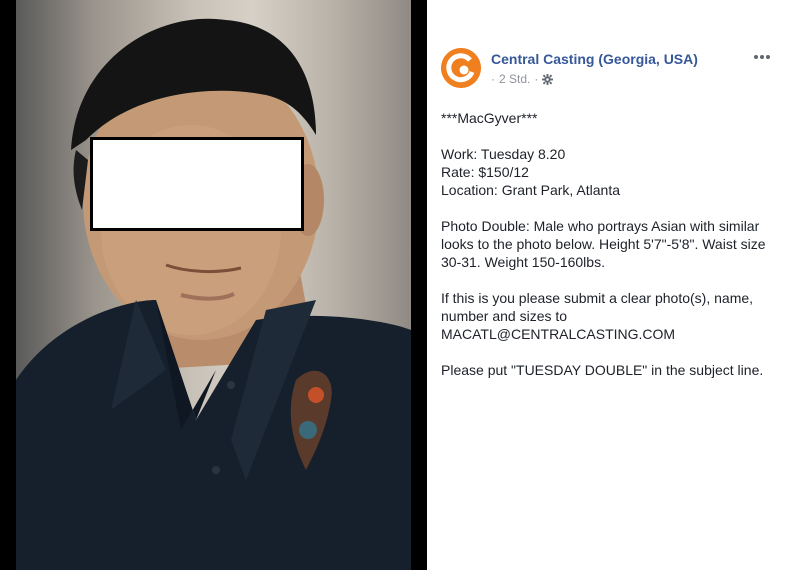  What do you see at coordinates (485, 172) in the screenshot?
I see `pay-rate: Rate: $150/12` at bounding box center [485, 172].